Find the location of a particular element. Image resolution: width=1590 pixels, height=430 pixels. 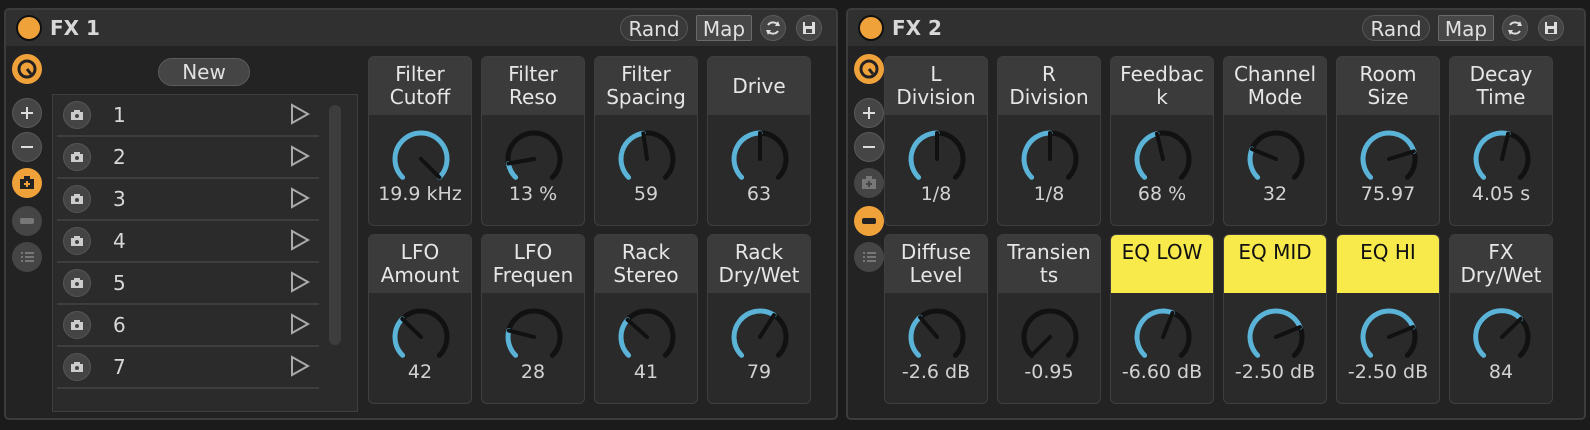

new-variation-button: New is located at coordinates (204, 72).